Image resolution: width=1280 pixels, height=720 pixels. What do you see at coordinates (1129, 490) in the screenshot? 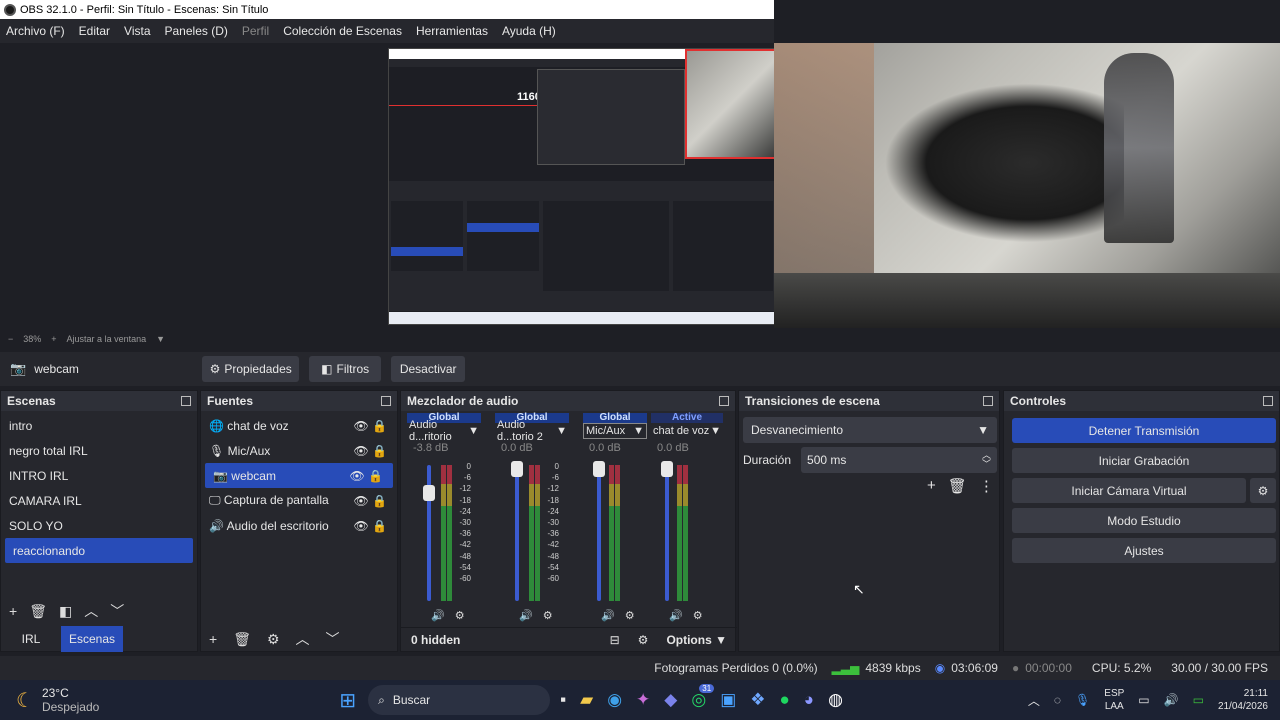
I see `virtual-camera-button: Iniciar Cámara Virtual` at bounding box center [1129, 490].